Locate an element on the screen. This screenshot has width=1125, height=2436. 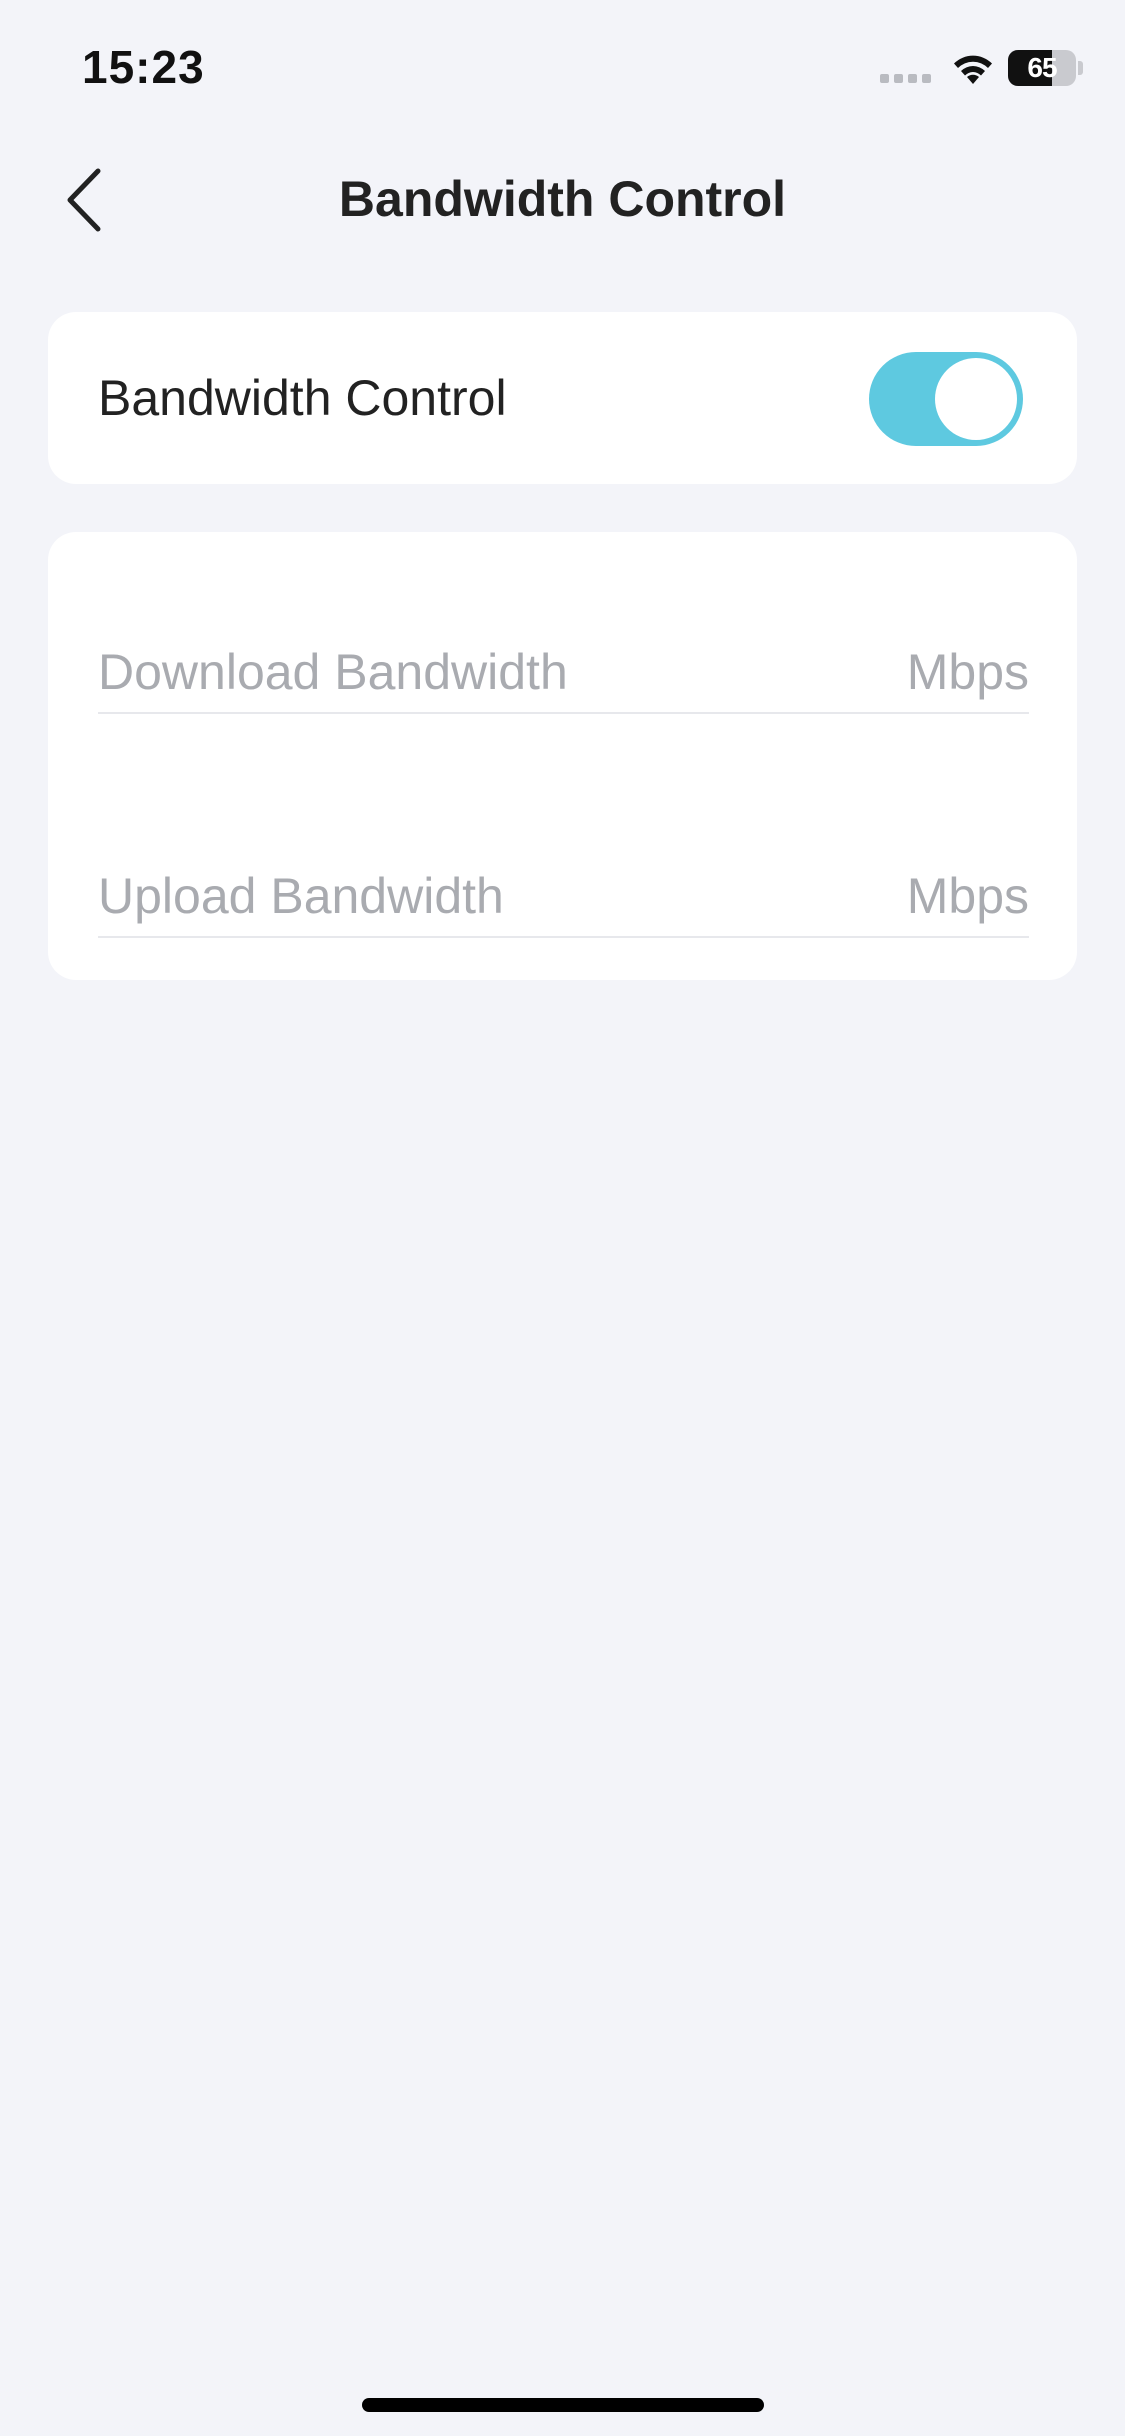
battery-icon: 65 is located at coordinates (1042, 68).